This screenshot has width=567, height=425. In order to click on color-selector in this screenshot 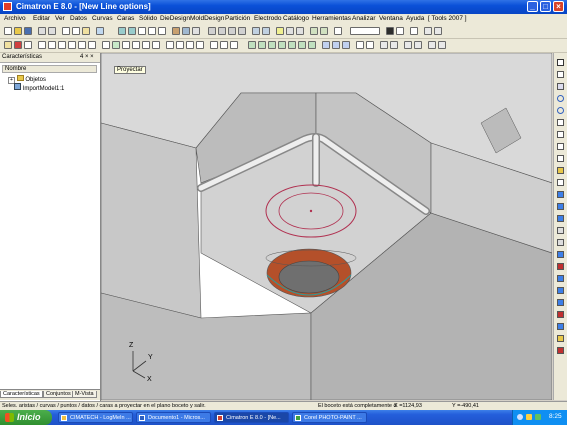, I will do `click(365, 31)`.